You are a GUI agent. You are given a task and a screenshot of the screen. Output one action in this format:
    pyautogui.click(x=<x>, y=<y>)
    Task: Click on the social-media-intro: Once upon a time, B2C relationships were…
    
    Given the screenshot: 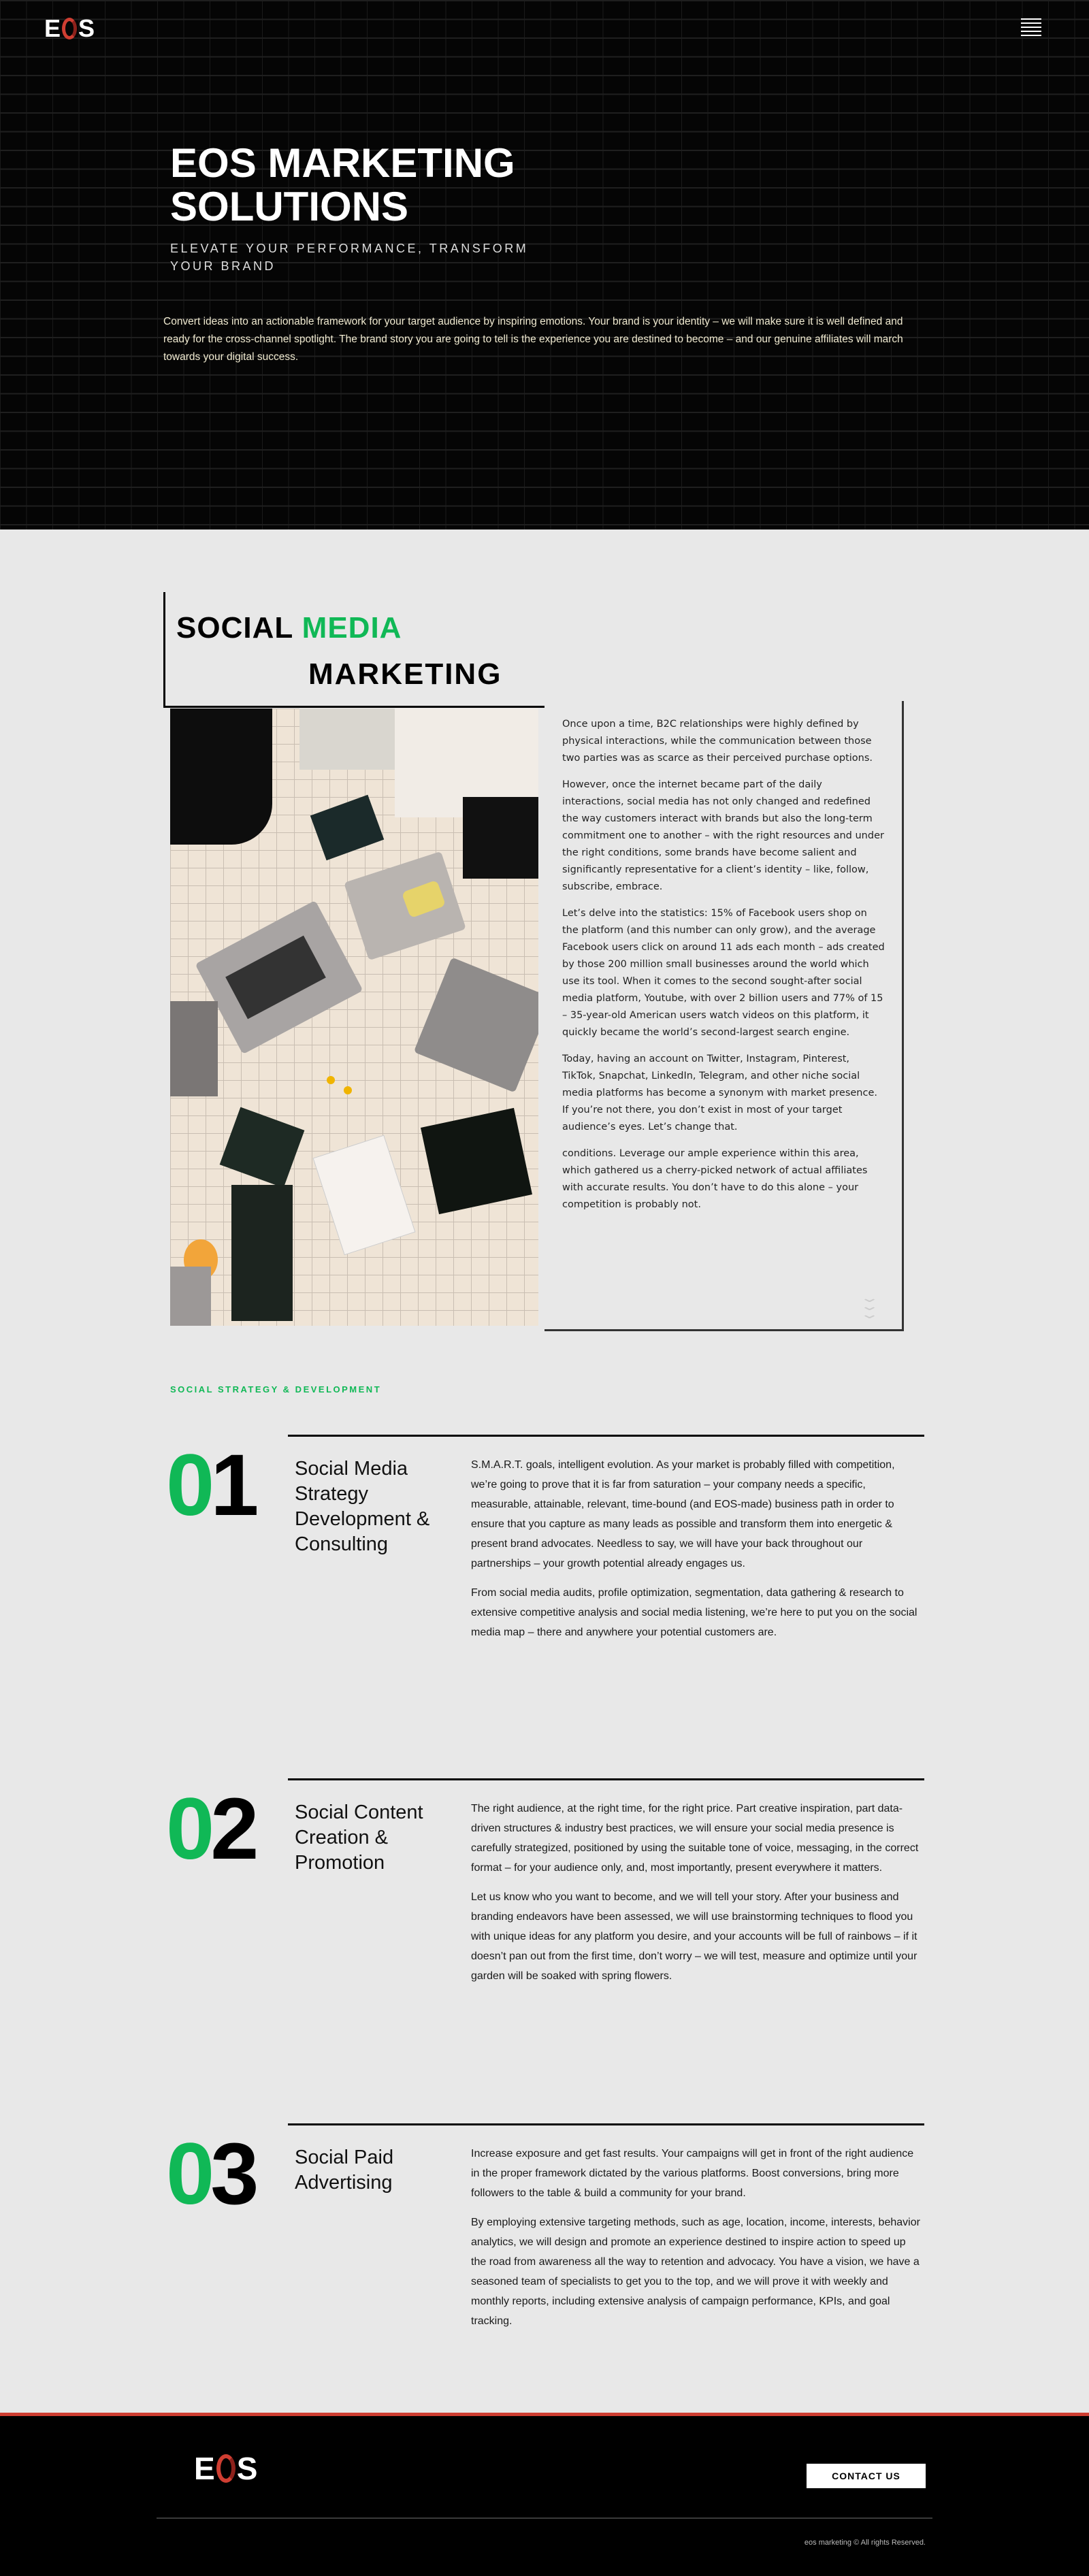 What is the action you would take?
    pyautogui.click(x=724, y=1016)
    